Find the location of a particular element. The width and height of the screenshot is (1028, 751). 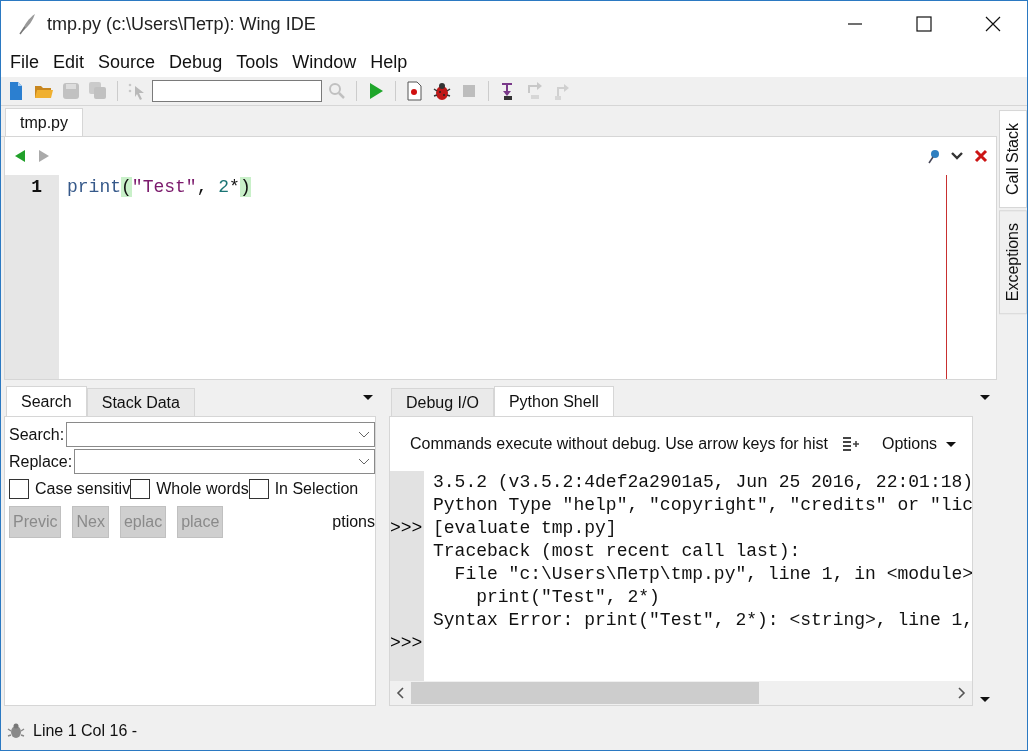

scroll-left-icon is located at coordinates (400, 693).